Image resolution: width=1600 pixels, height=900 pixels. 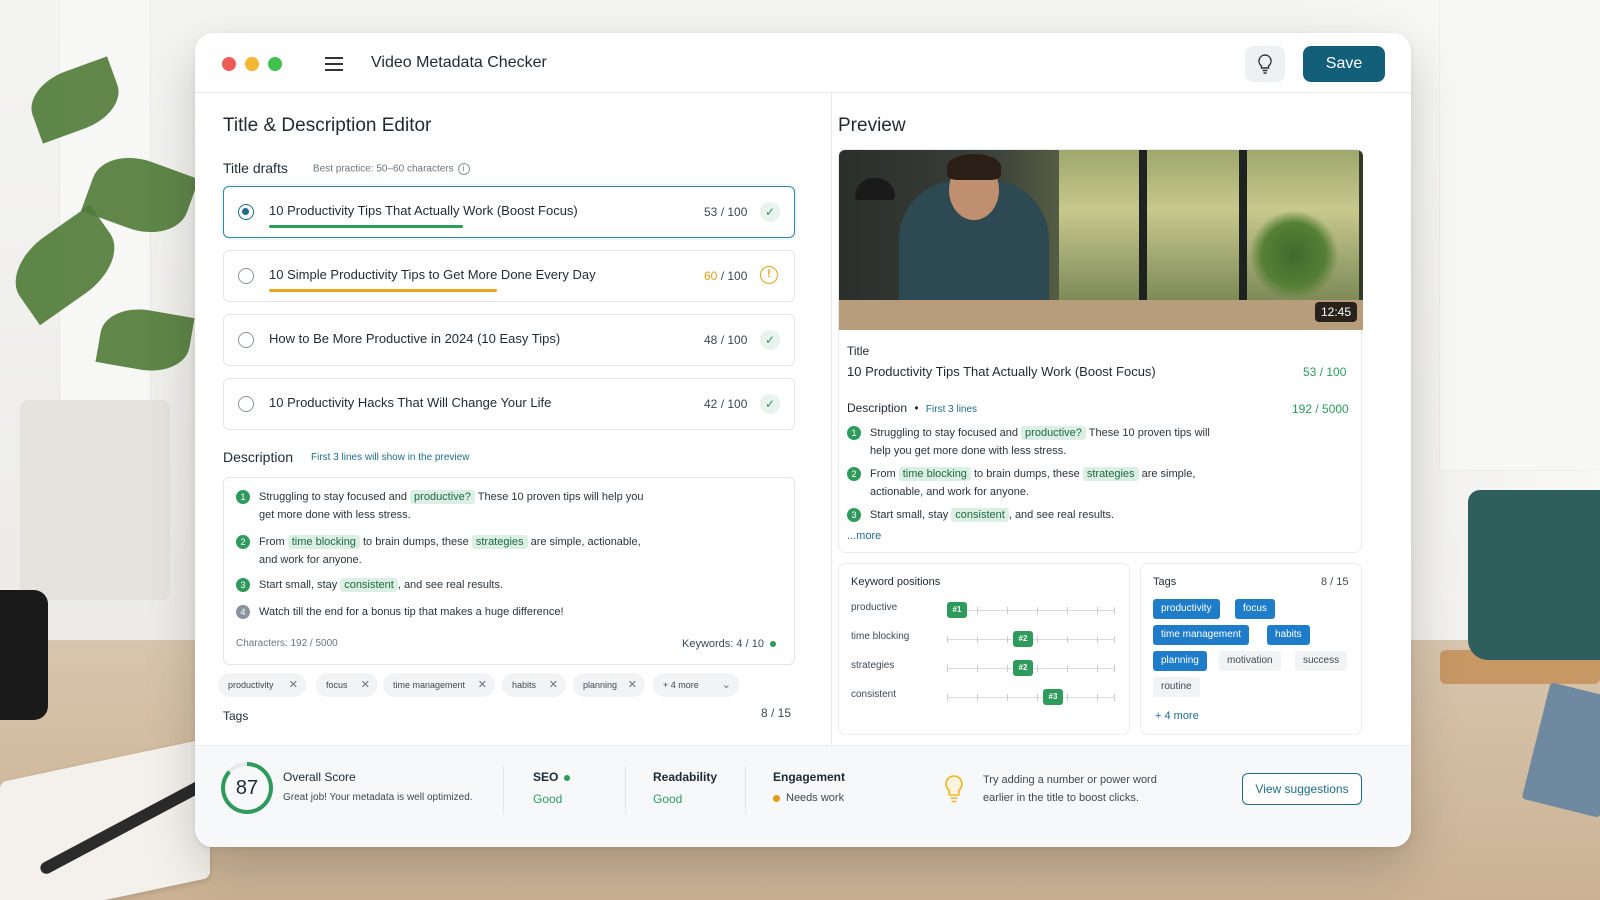 I want to click on preview-description-hint: First 3 lines, so click(x=951, y=409).